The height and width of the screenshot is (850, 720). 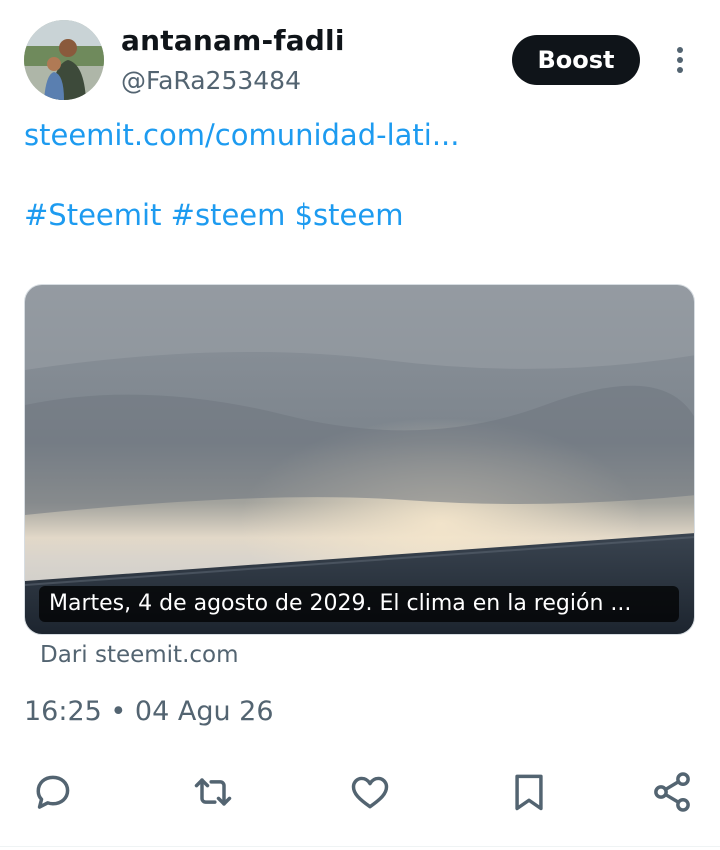 I want to click on author-display-name: antanam-fadli, so click(x=233, y=40).